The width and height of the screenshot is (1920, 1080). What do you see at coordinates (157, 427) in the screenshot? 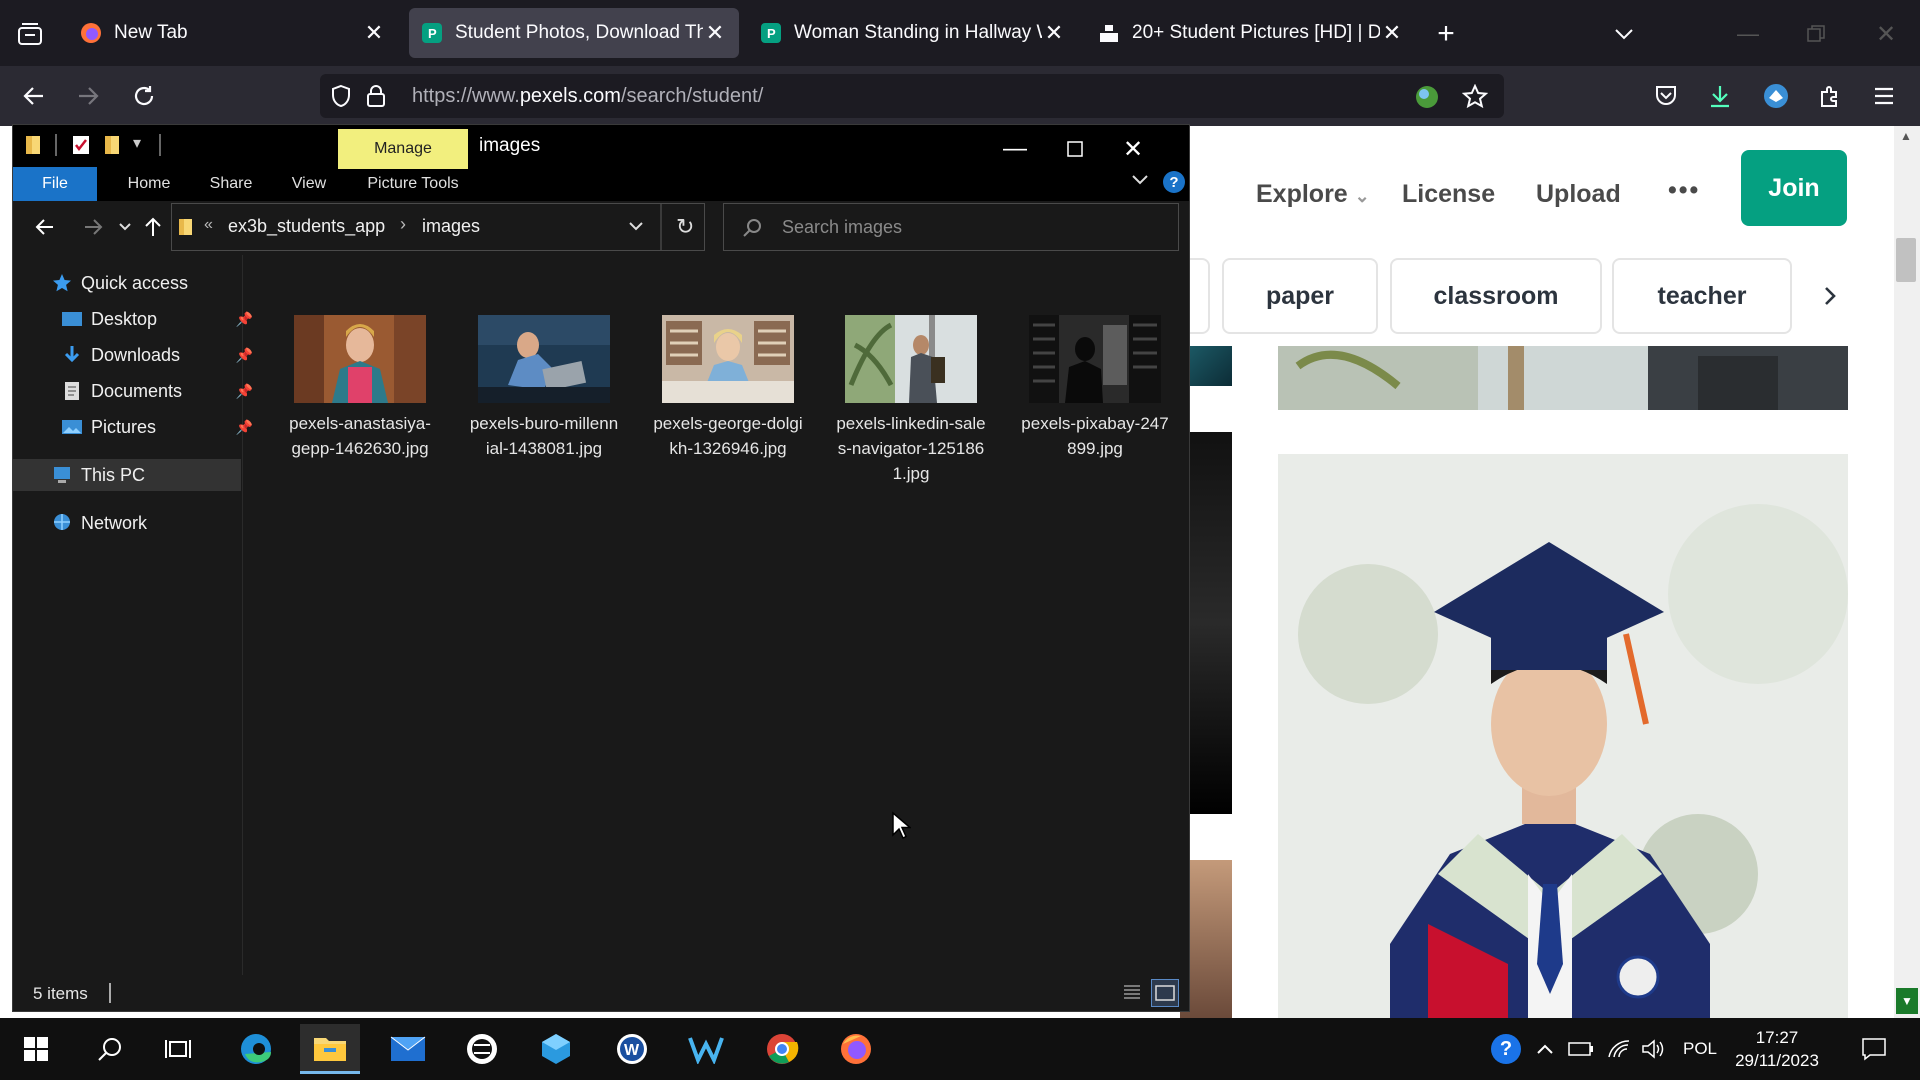
I see `nav-pictures: Pictures 📌` at bounding box center [157, 427].